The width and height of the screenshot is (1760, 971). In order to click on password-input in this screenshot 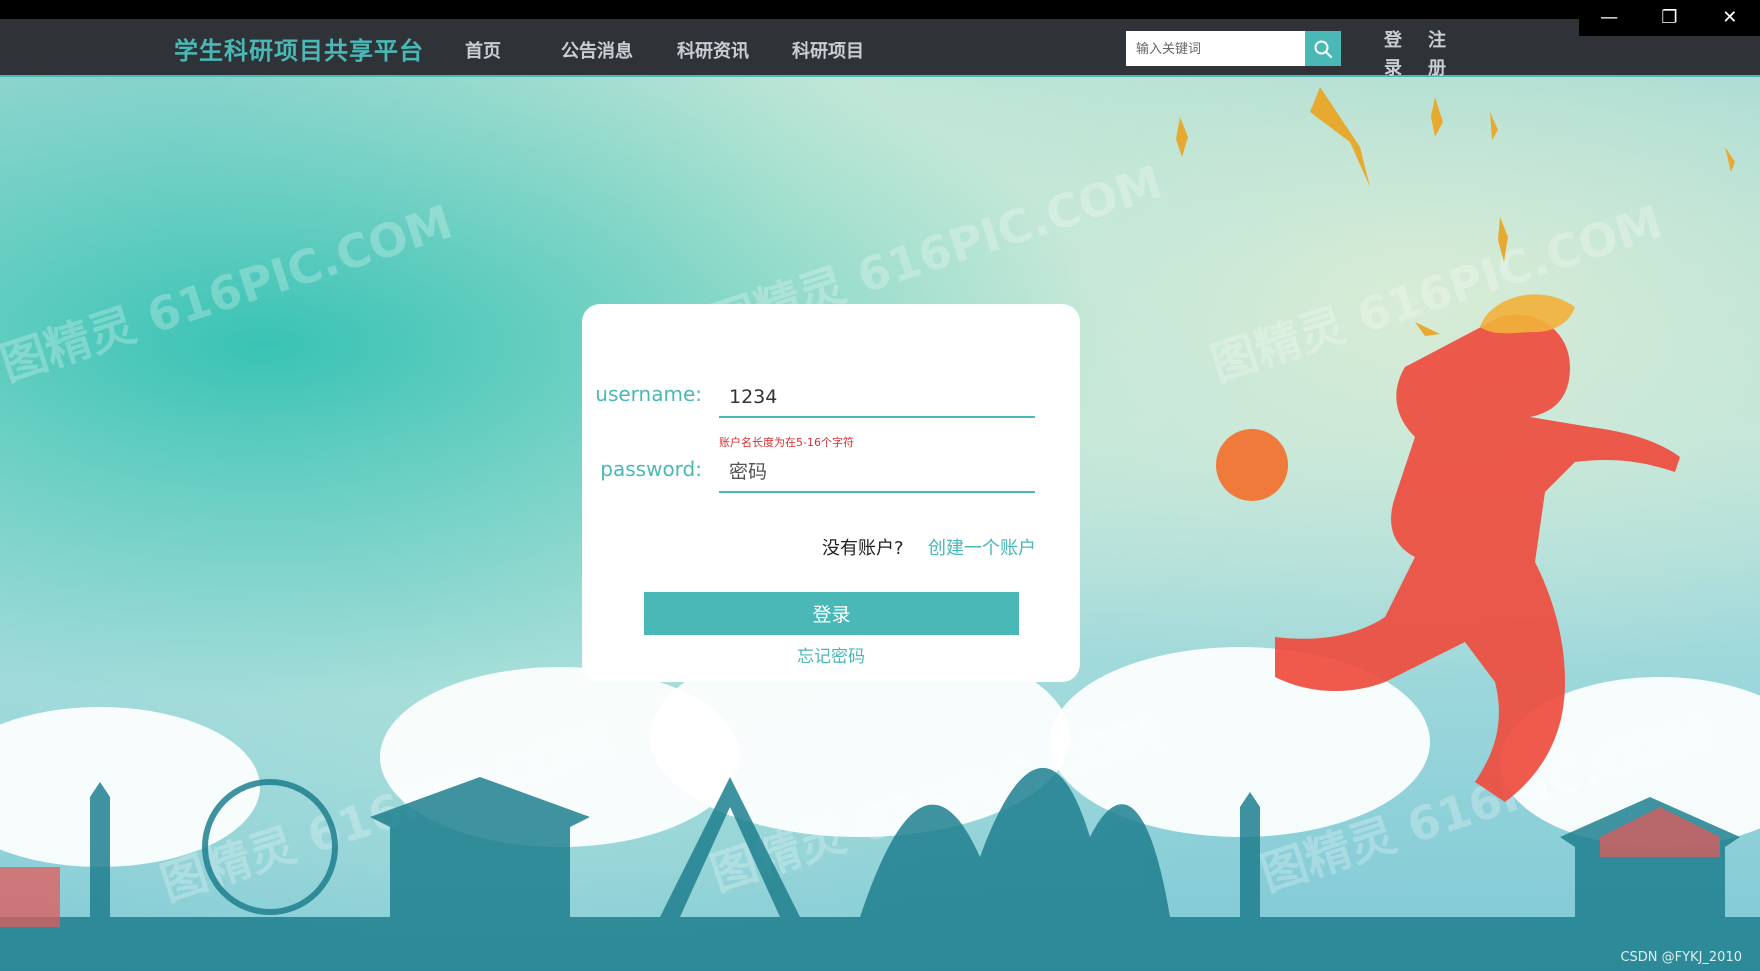, I will do `click(877, 473)`.